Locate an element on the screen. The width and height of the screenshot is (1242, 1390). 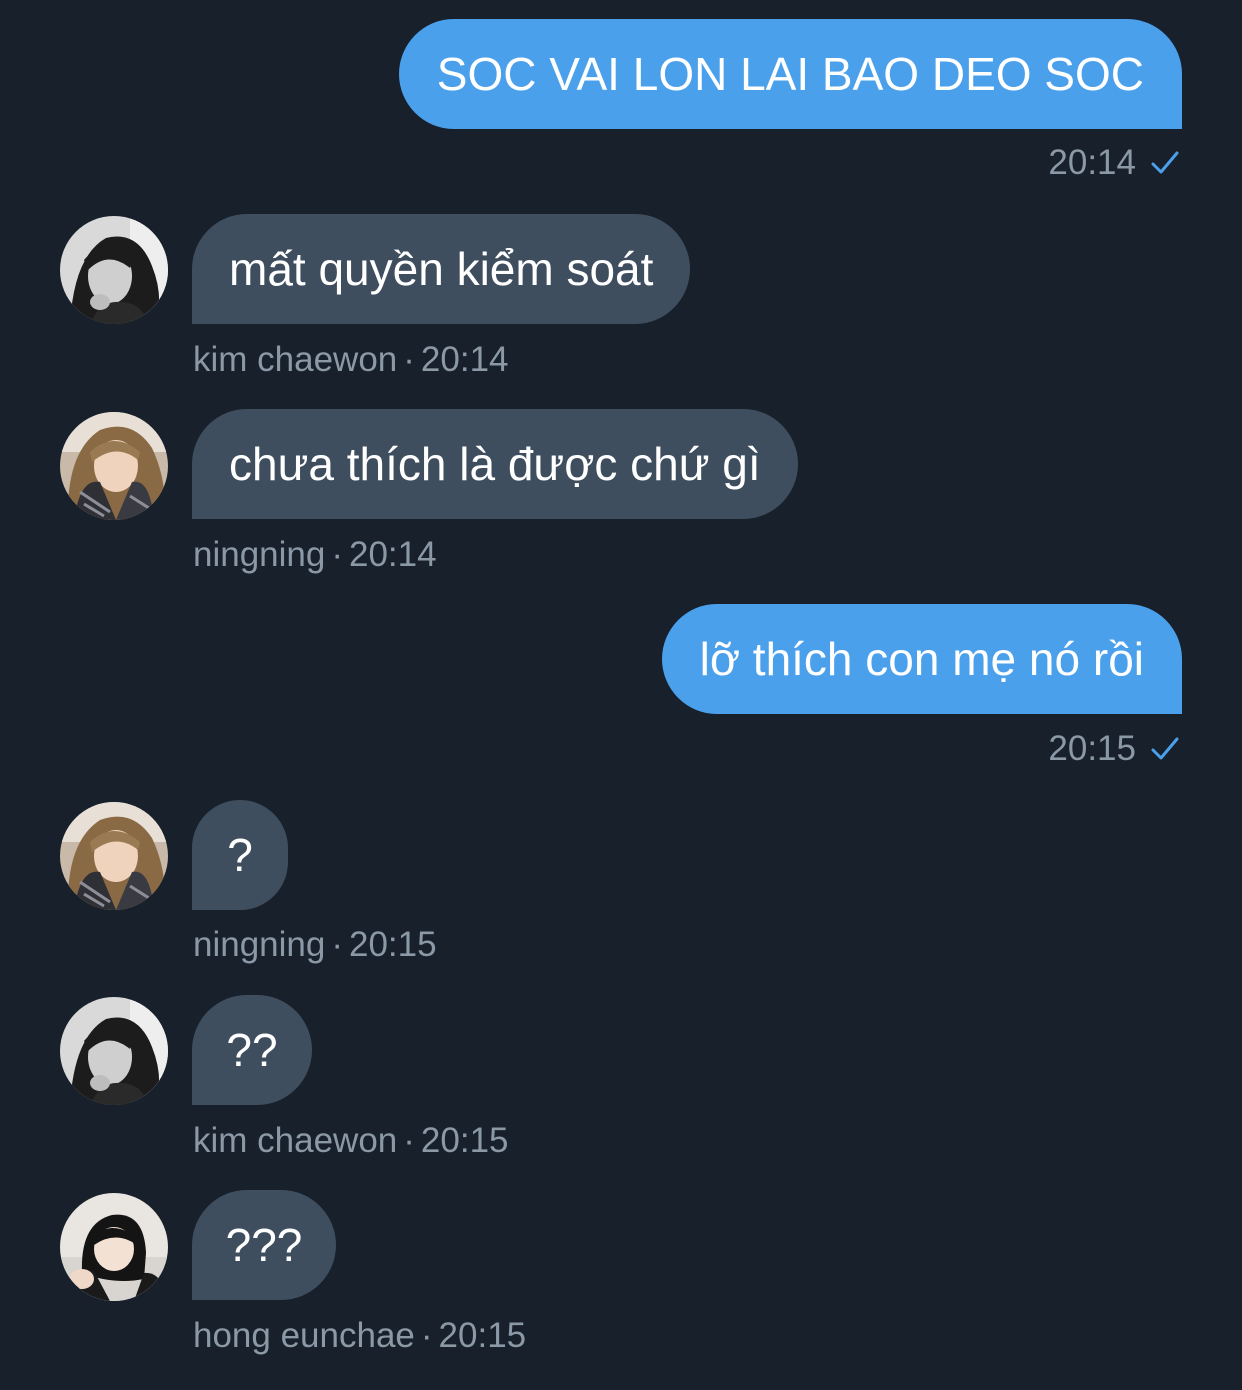
message-bubble-outgoing: lỡ thích con mẹ nó rồi is located at coordinates (921, 659).